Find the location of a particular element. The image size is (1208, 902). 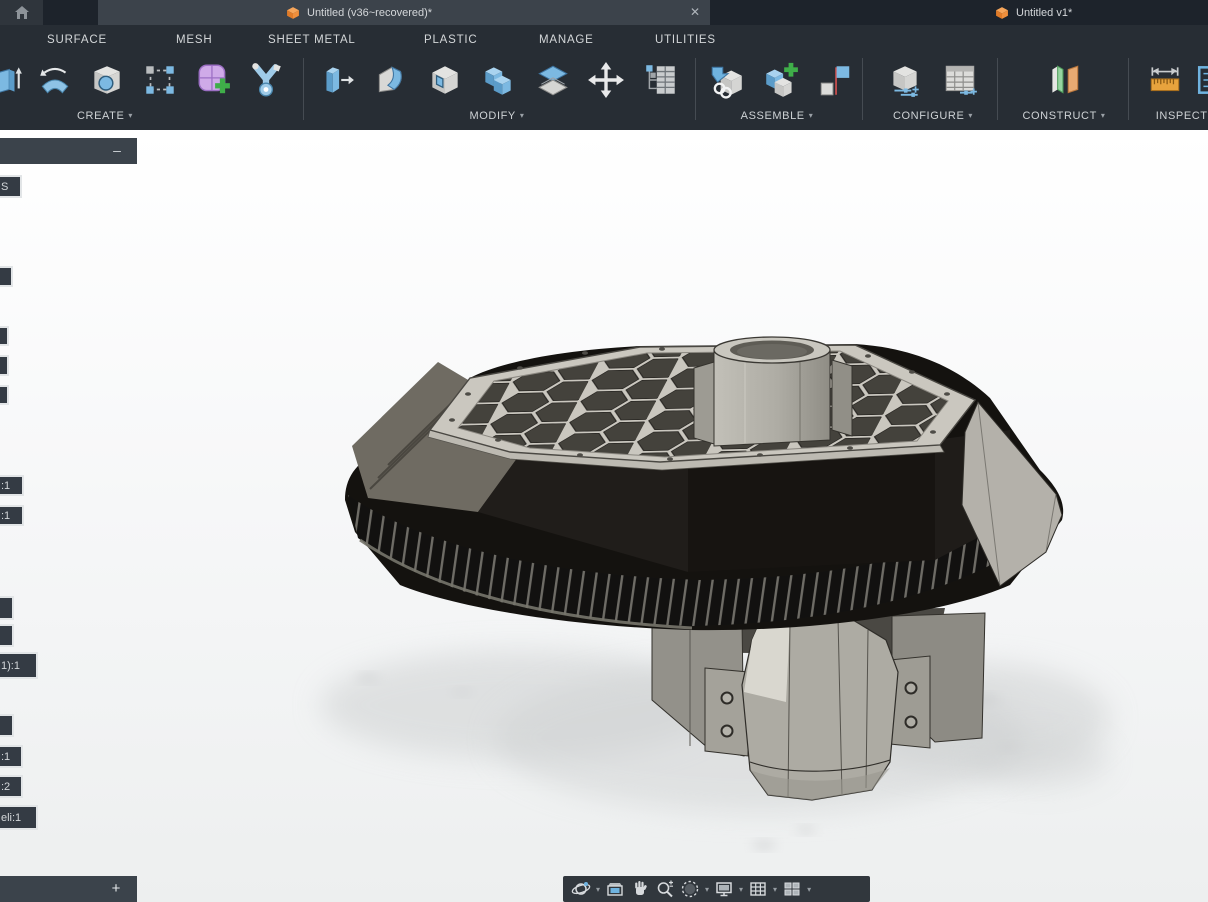

offset-face-icon is located at coordinates (553, 80).